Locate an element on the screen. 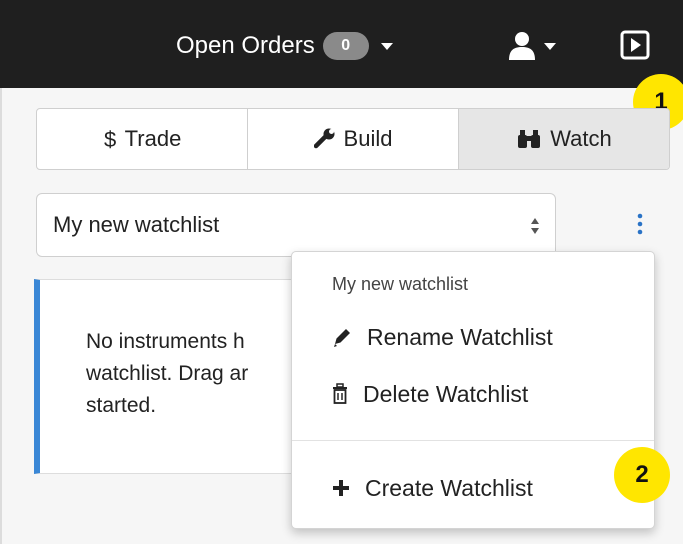 The height and width of the screenshot is (544, 683). dollar-icon: $ is located at coordinates (110, 139).